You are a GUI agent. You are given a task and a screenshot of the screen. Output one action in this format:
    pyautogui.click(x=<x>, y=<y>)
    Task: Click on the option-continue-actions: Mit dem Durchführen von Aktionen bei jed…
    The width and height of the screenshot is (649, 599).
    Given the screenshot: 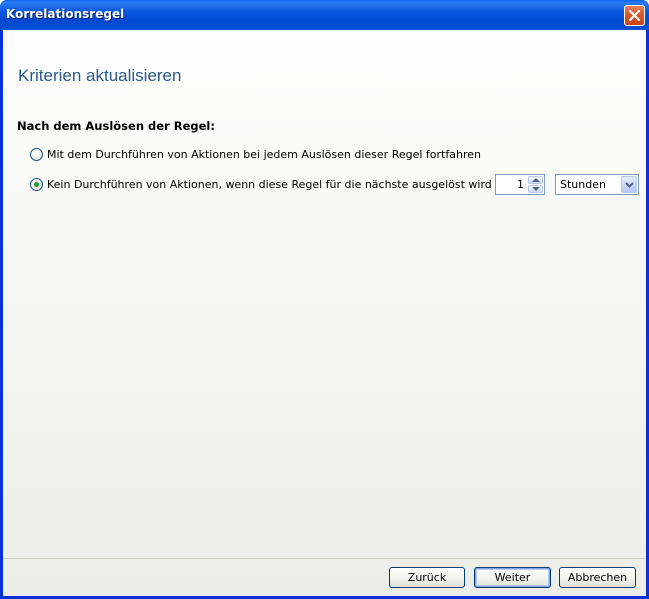 What is the action you would take?
    pyautogui.click(x=255, y=154)
    